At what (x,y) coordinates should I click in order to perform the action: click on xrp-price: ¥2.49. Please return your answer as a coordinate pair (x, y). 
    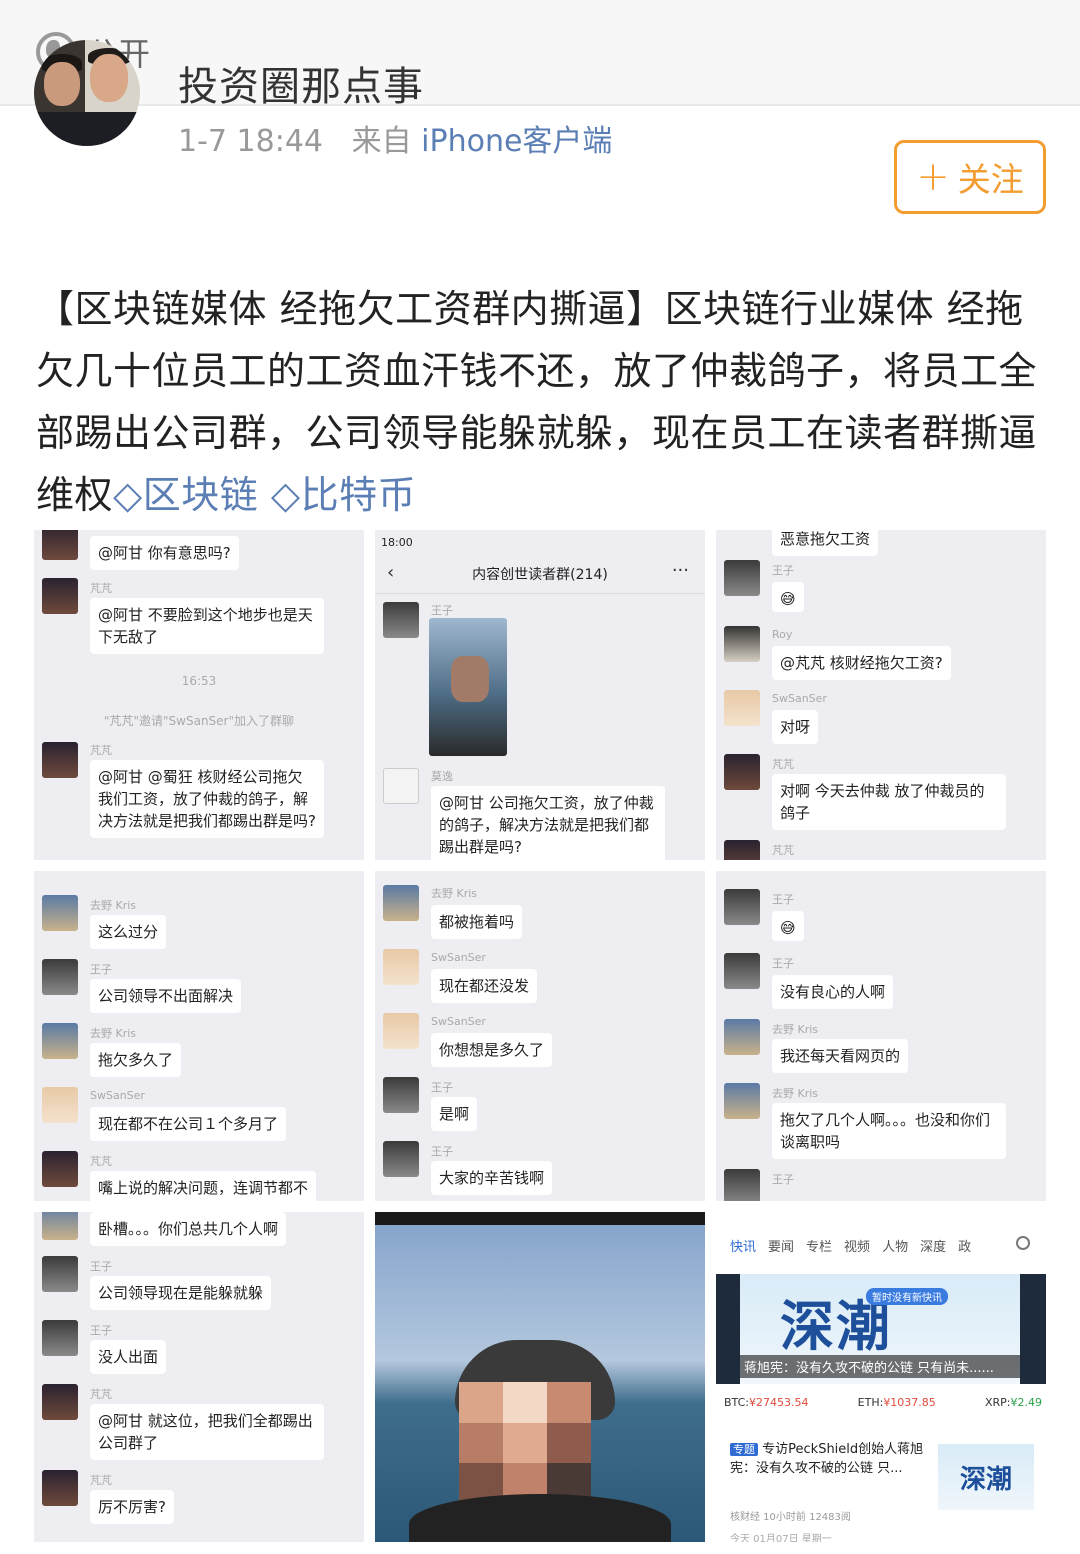
    Looking at the image, I should click on (1026, 1402).